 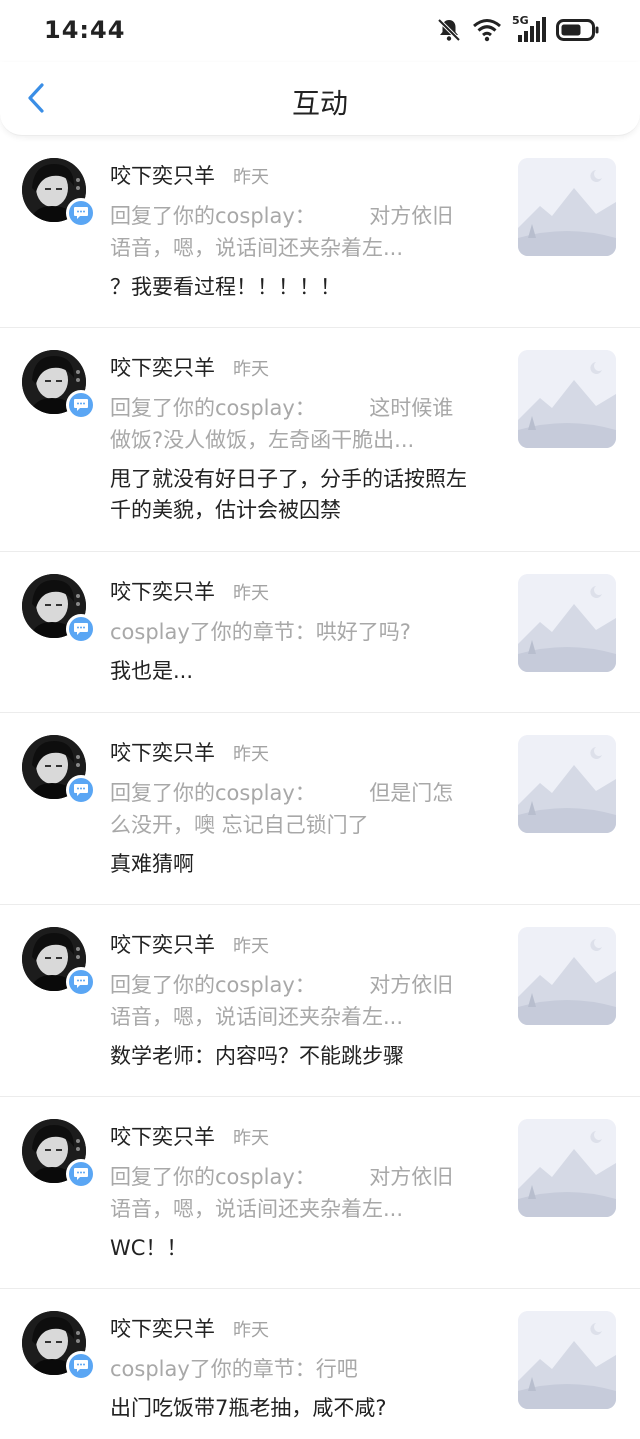 I want to click on status-bar: 14:44 5G, so click(x=320, y=31).